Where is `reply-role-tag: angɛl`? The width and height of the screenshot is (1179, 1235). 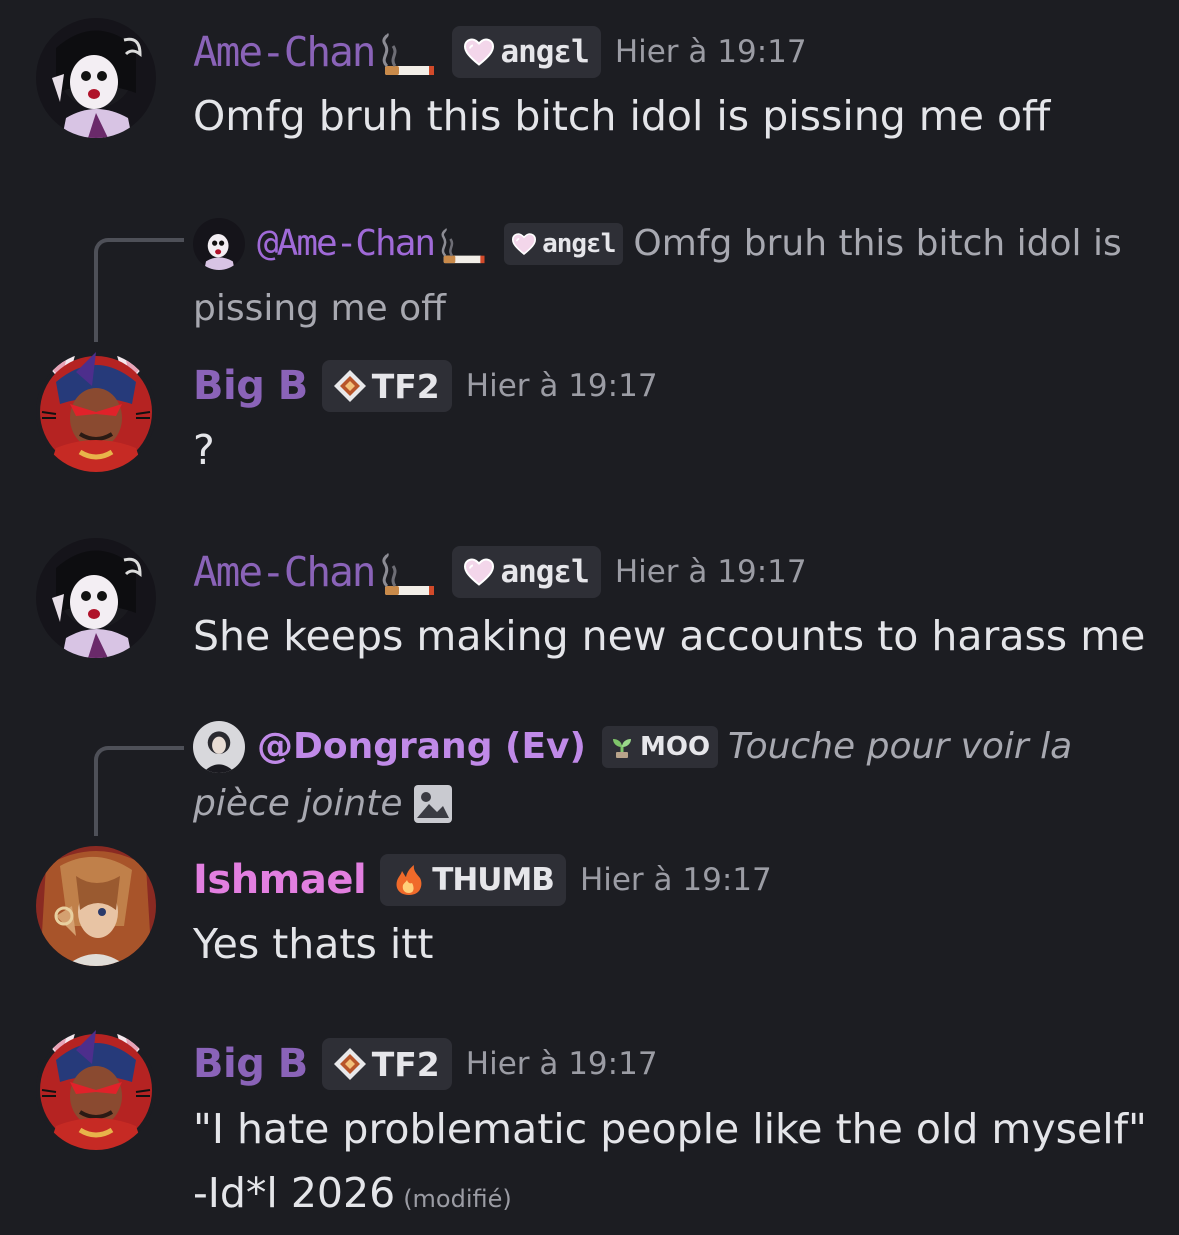 reply-role-tag: angɛl is located at coordinates (564, 244).